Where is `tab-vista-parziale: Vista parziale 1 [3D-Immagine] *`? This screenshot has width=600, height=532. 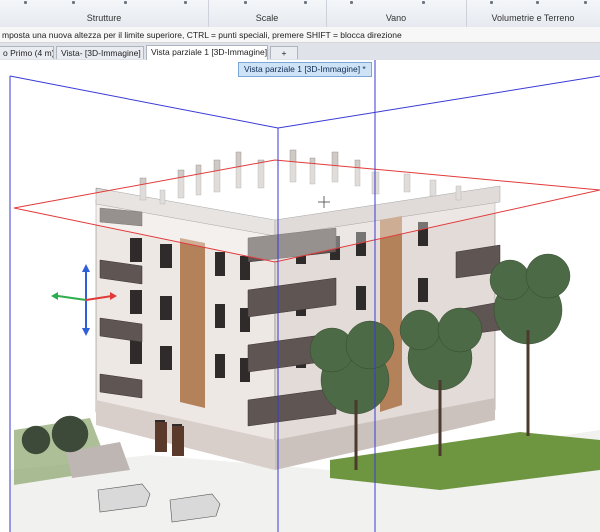 tab-vista-parziale: Vista parziale 1 [3D-Immagine] * is located at coordinates (207, 52).